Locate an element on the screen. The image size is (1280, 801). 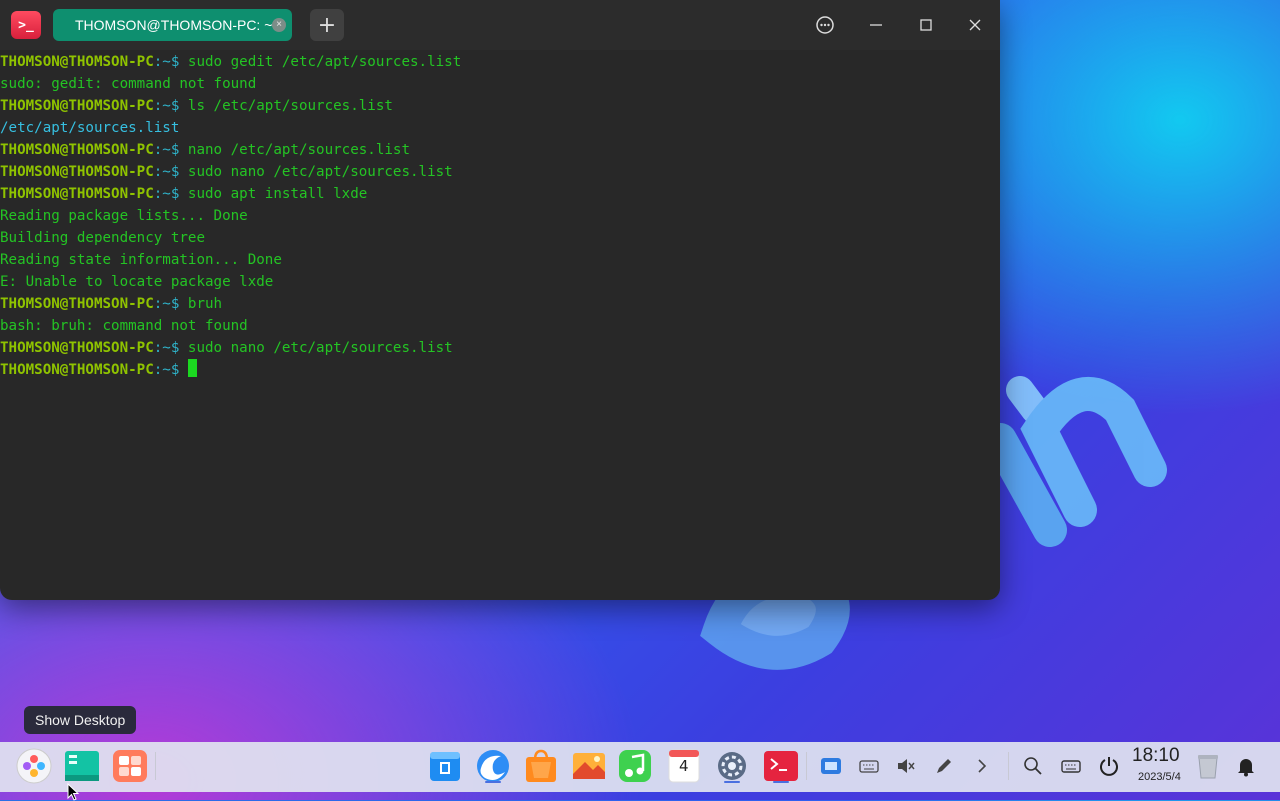
terminal-icon is located at coordinates (781, 766).